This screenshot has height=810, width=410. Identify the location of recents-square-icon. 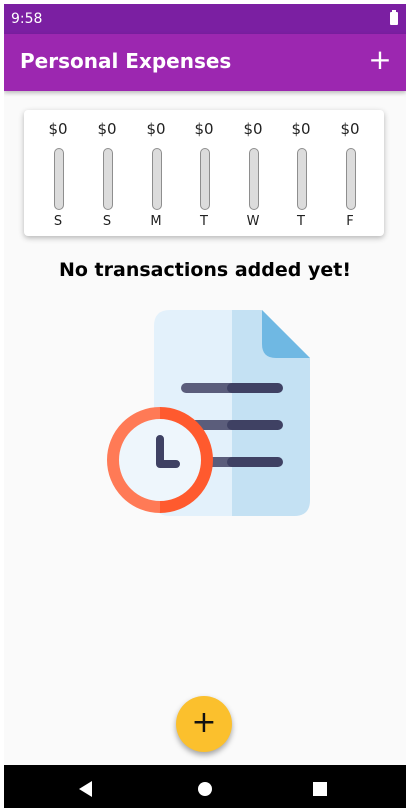
(320, 789).